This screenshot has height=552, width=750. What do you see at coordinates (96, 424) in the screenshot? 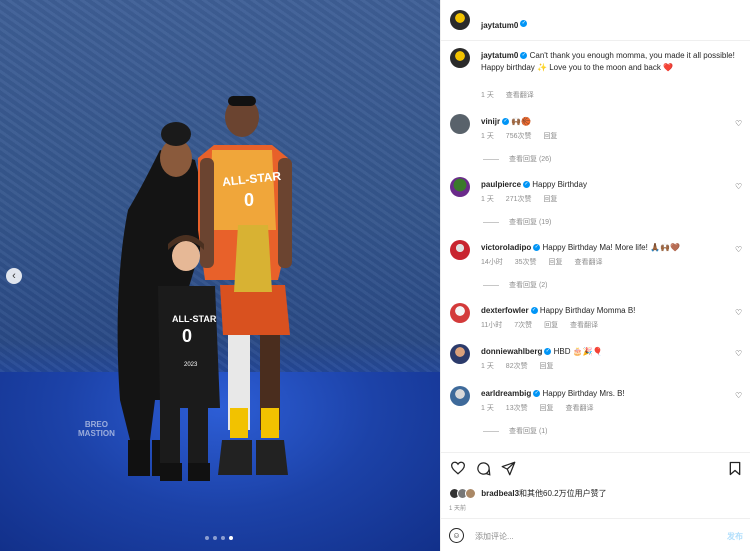
I see `watermark-line1: BREO` at bounding box center [96, 424].